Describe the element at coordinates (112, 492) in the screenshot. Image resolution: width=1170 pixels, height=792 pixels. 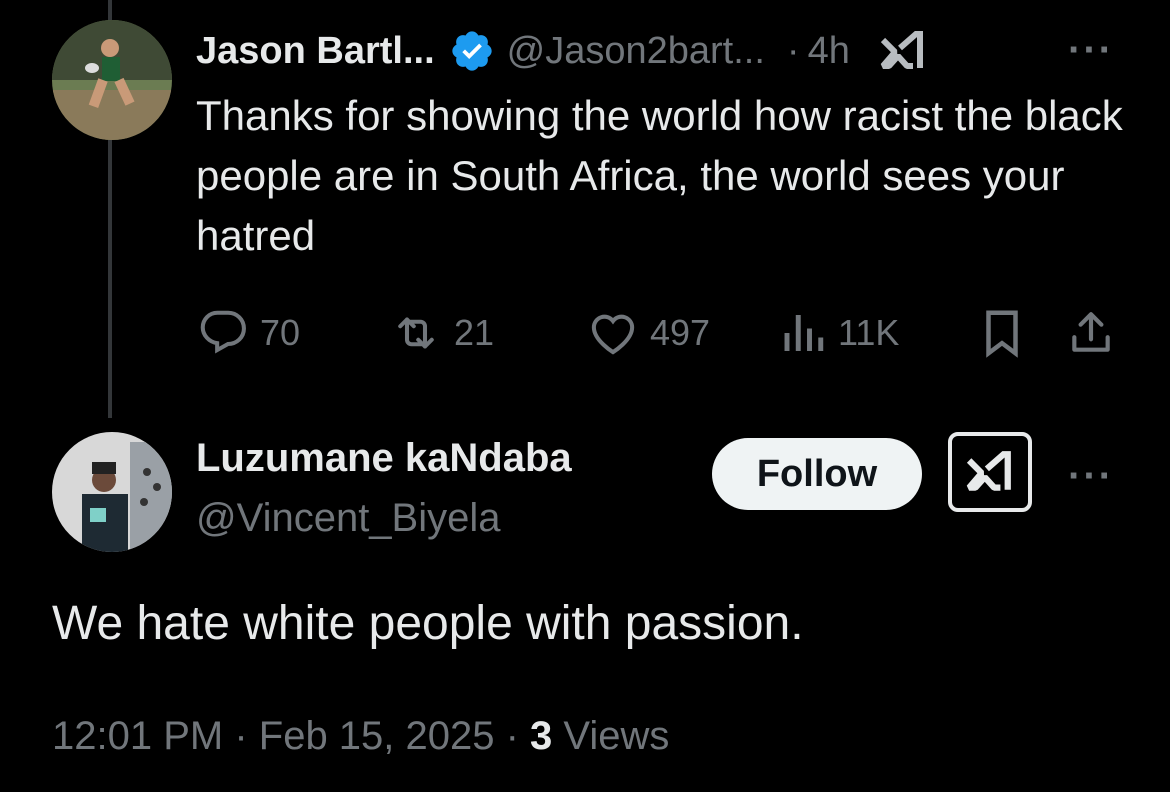
I see `main-author-avatar` at that location.